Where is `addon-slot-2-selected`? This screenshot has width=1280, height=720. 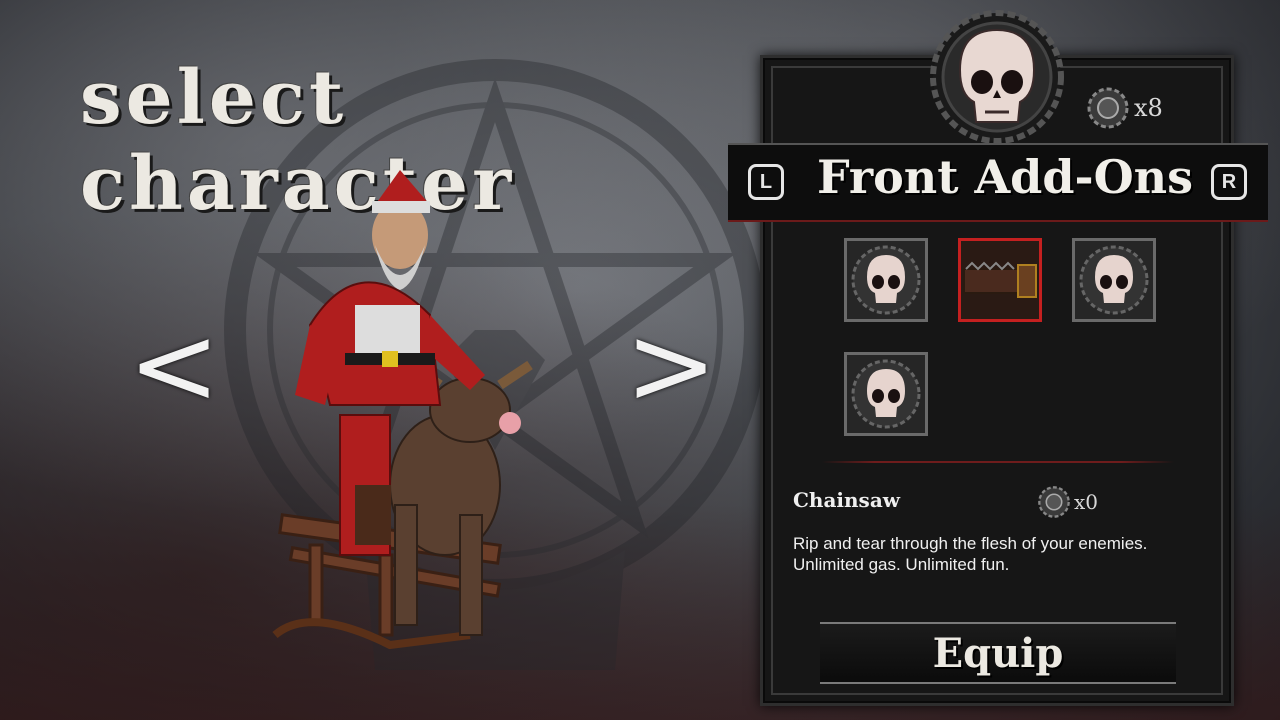 addon-slot-2-selected is located at coordinates (1000, 280).